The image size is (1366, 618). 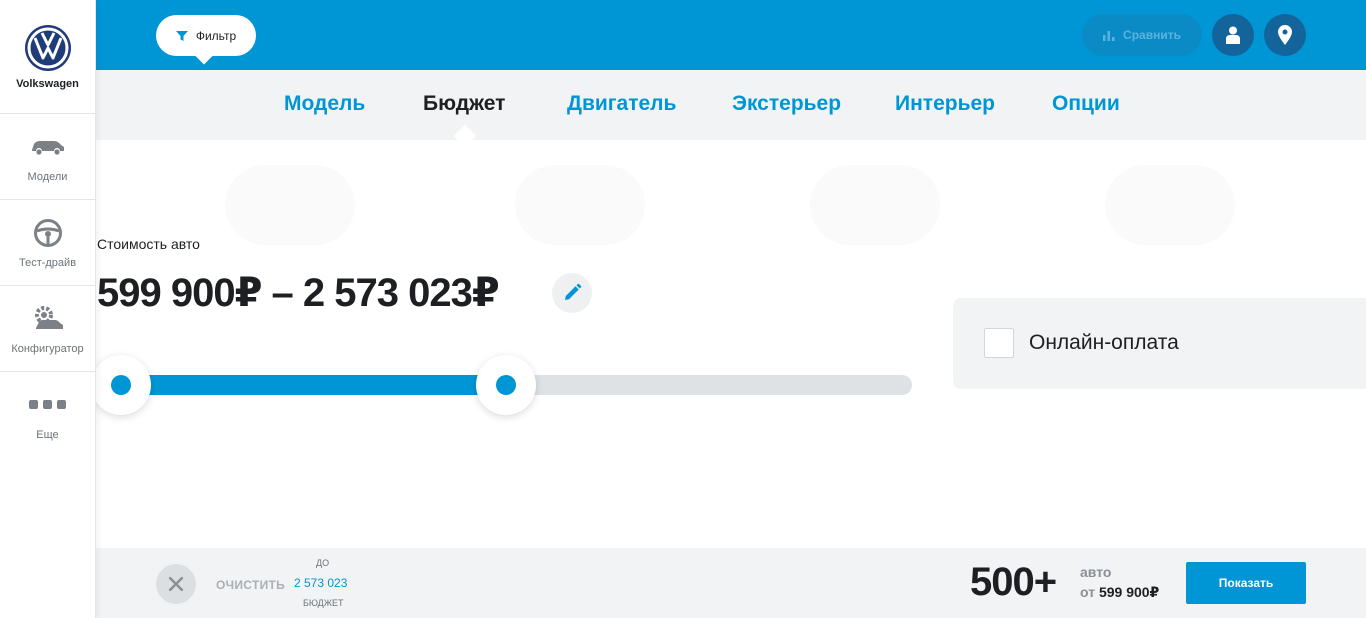 What do you see at coordinates (621, 104) in the screenshot?
I see `tab-engine: Двигатель` at bounding box center [621, 104].